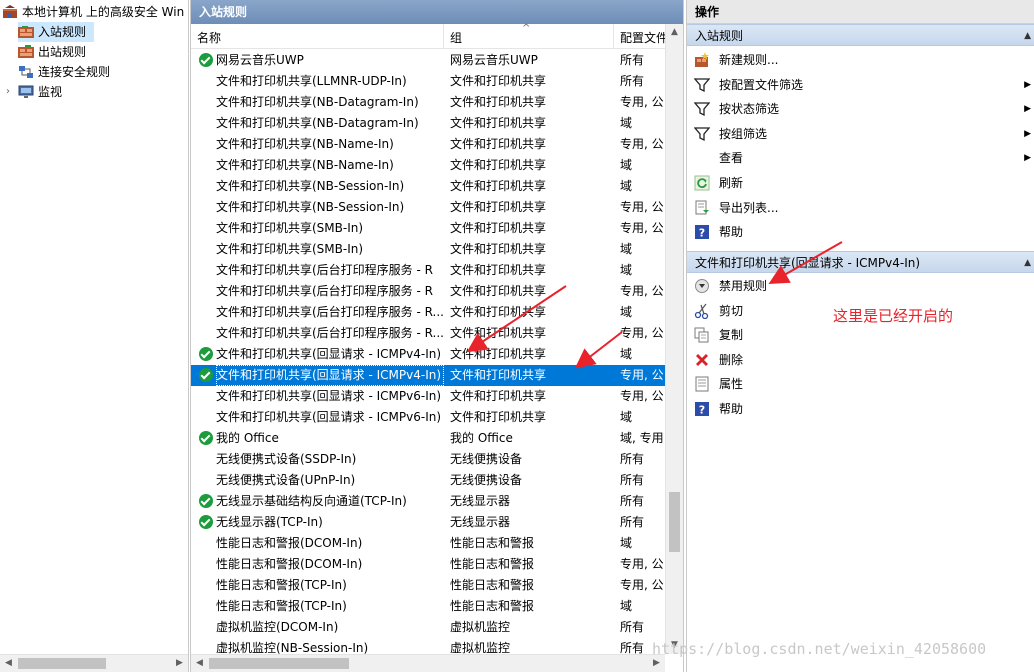 This screenshot has width=1034, height=672. Describe the element at coordinates (428, 165) in the screenshot. I see `table-row: 文件和打印机共享(NB-Name-In) 文件和打印机共享 域` at that location.